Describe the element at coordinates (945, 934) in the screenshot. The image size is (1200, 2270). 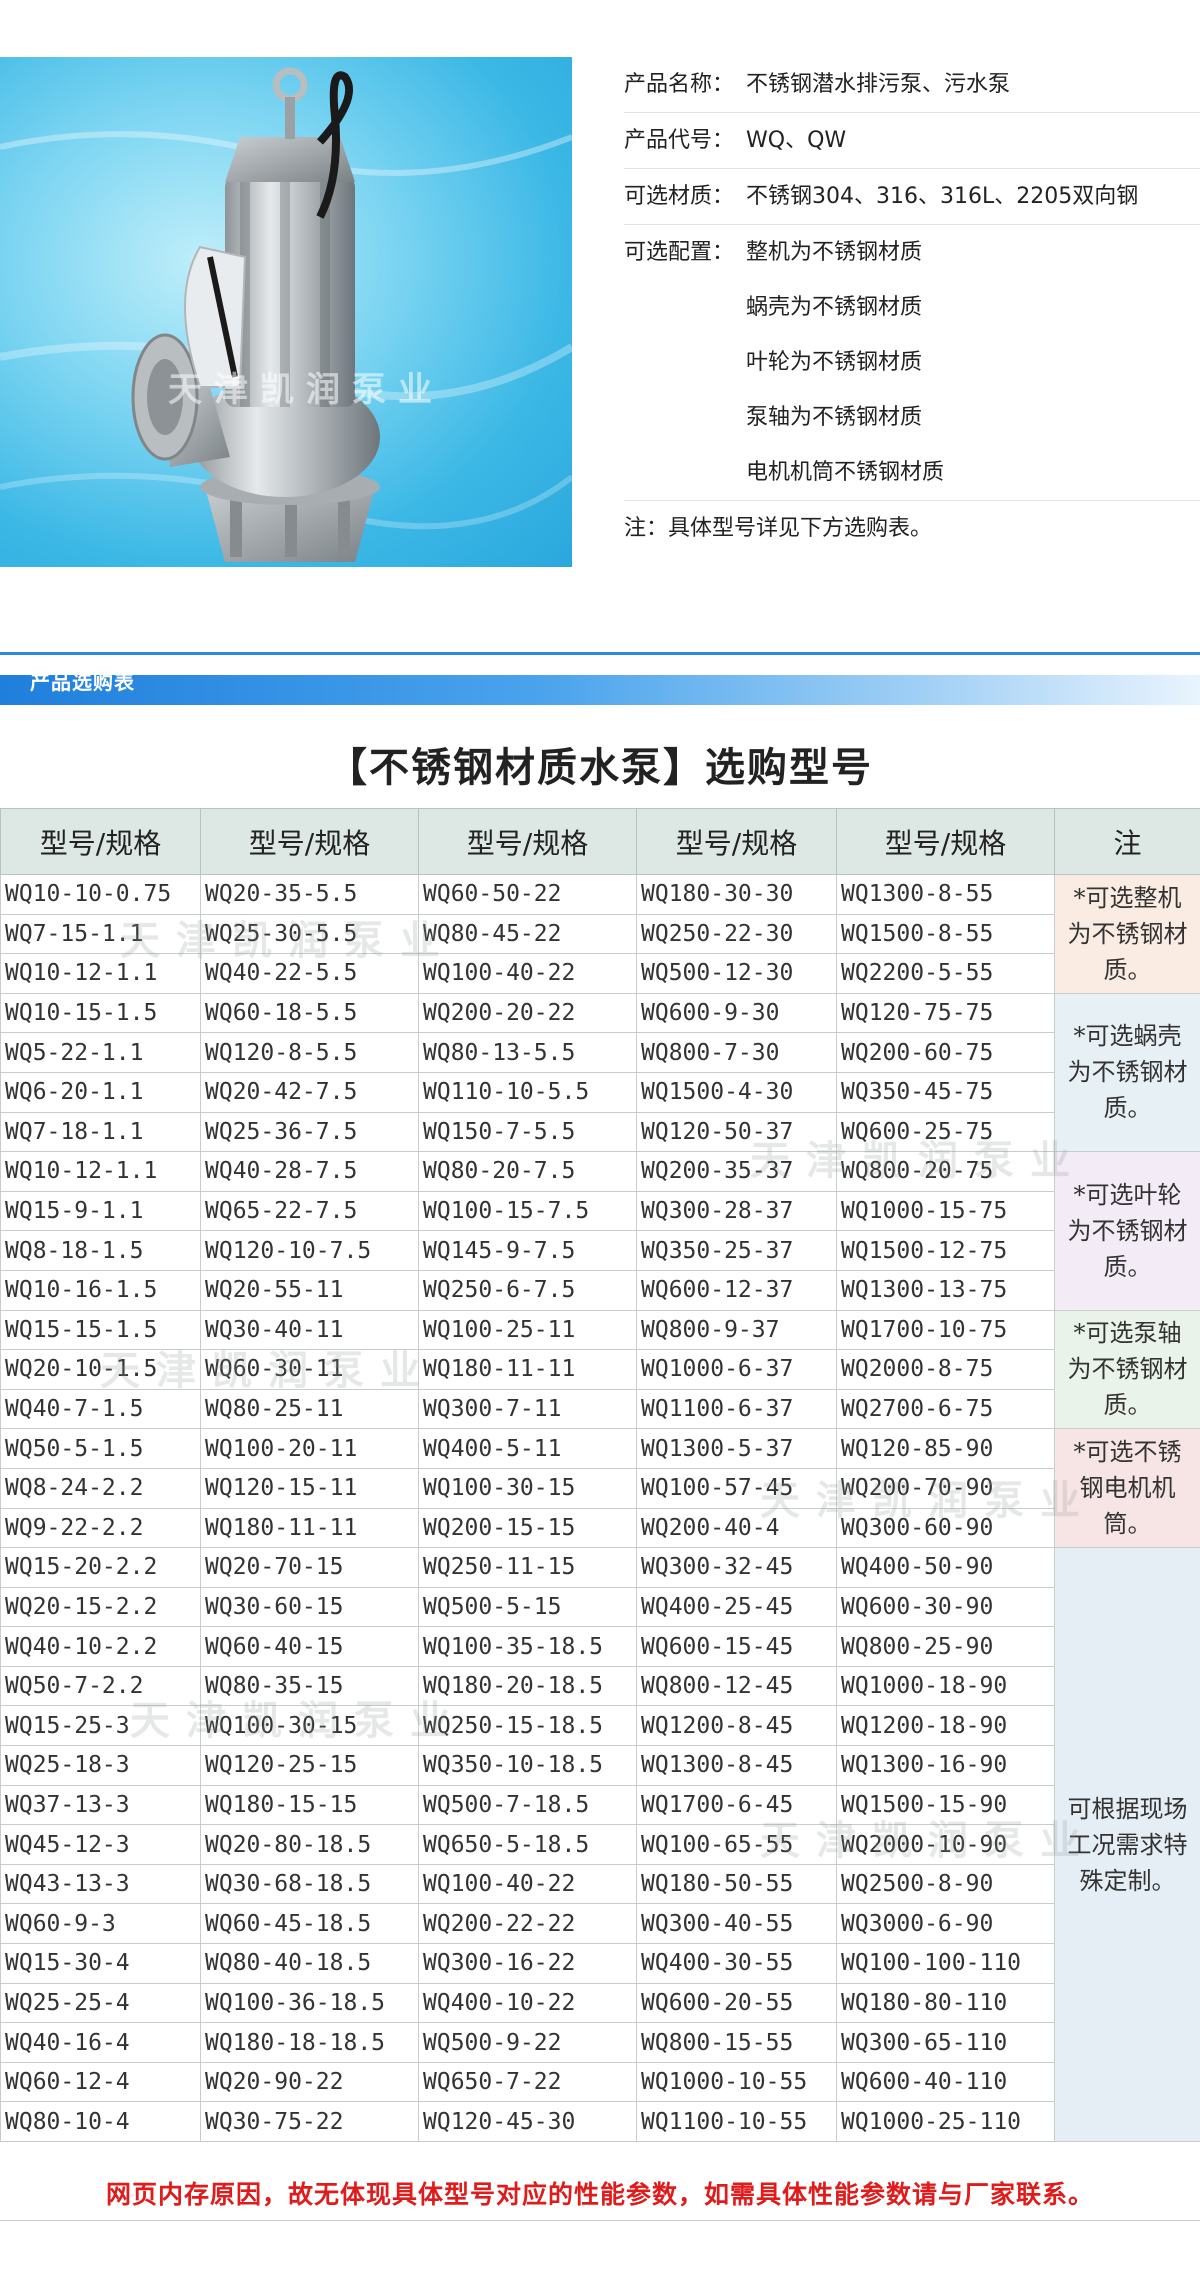
I see `model-cell: WQ1500-8-55` at that location.